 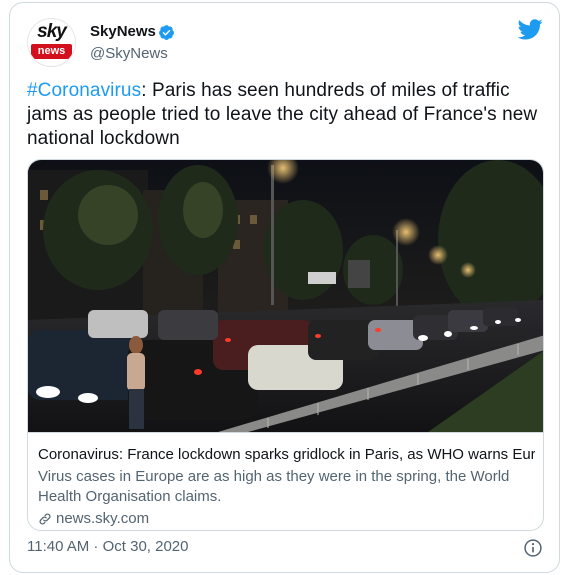 What do you see at coordinates (166, 32) in the screenshot?
I see `verified-badge-icon` at bounding box center [166, 32].